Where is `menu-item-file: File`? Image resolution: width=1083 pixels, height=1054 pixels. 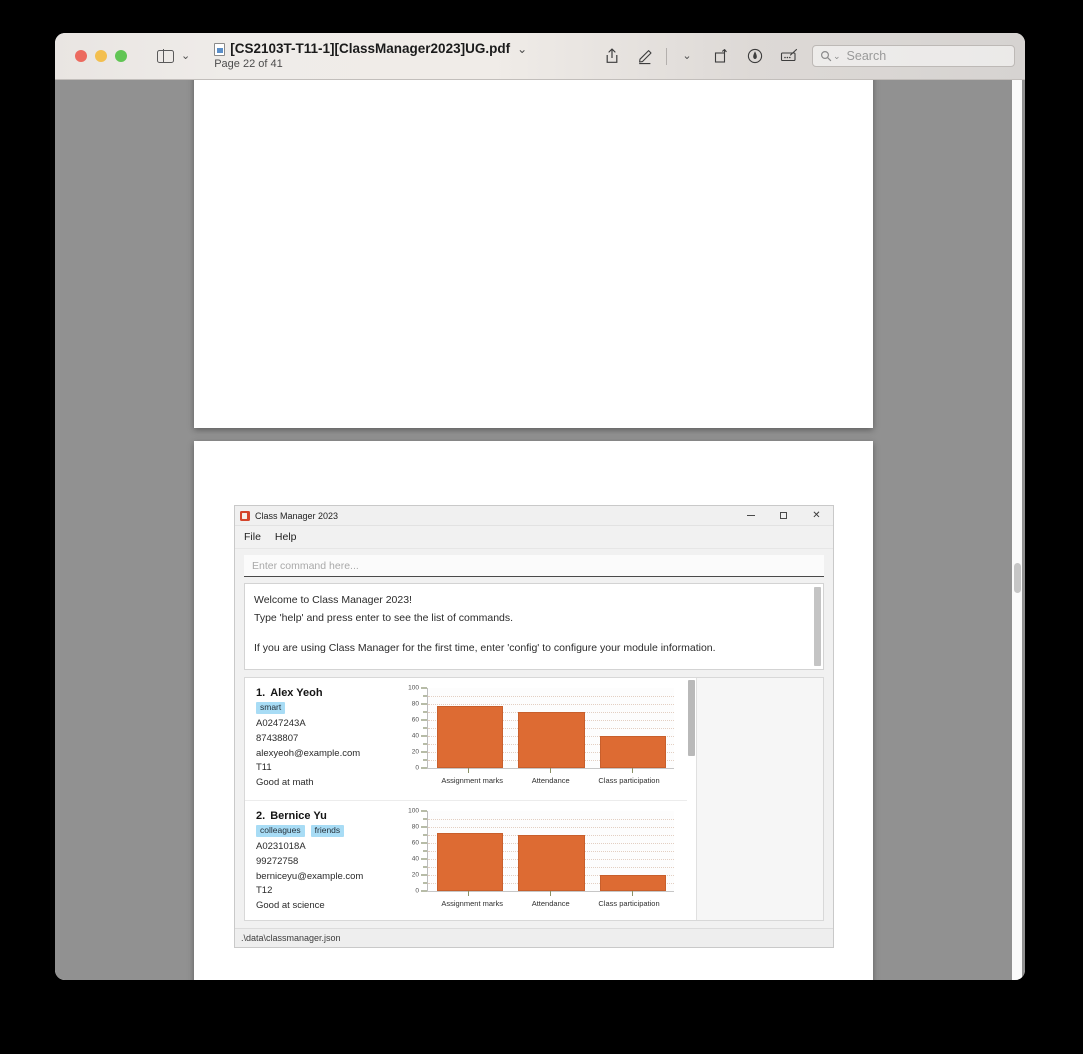
menu-item-file: File is located at coordinates (252, 537).